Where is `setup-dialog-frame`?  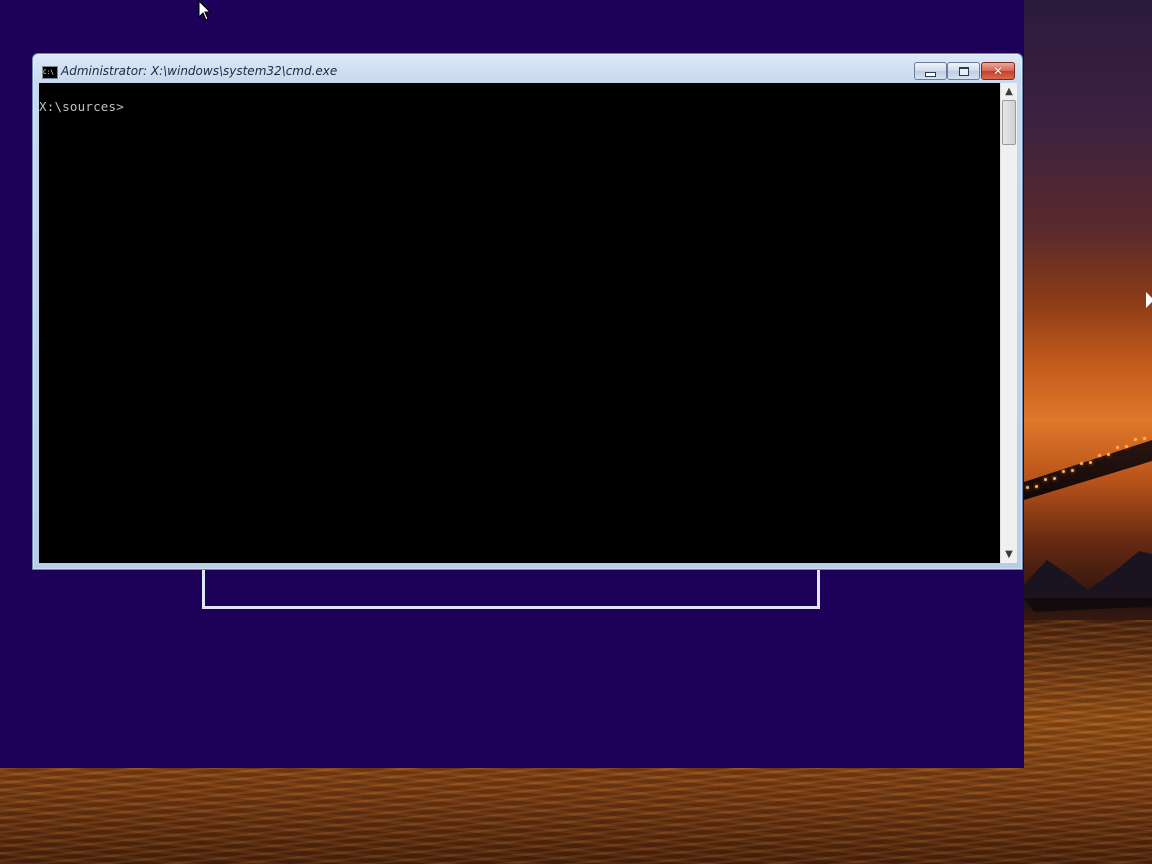 setup-dialog-frame is located at coordinates (511, 588).